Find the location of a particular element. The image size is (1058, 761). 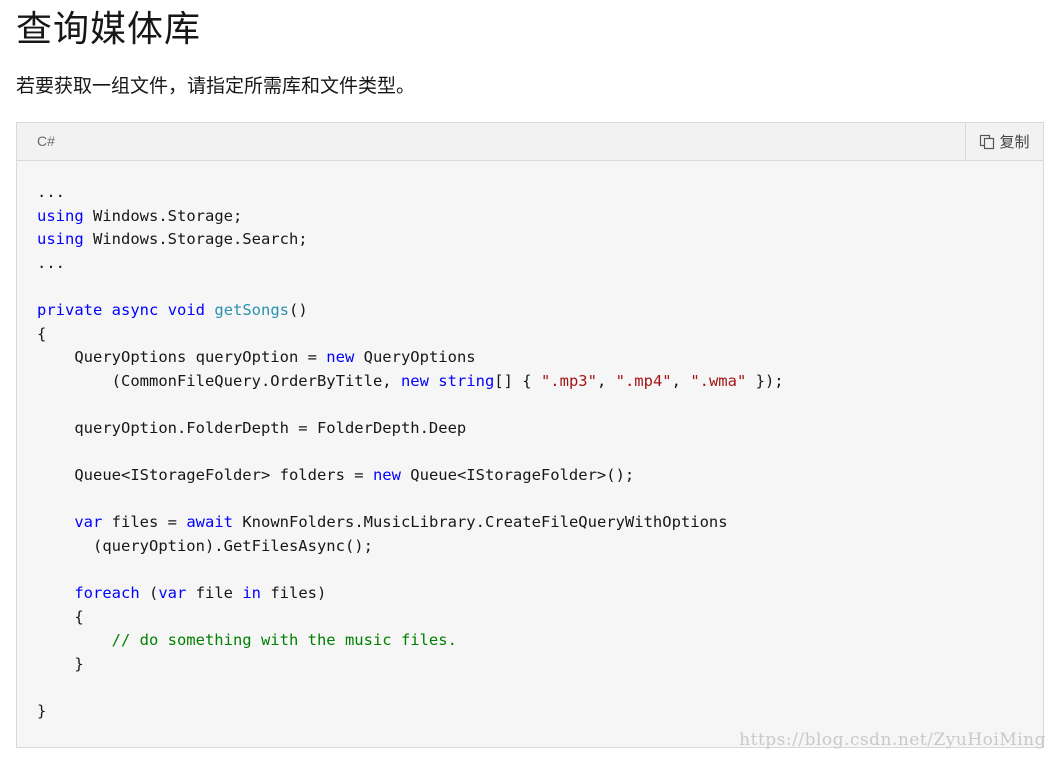

language-label: C# is located at coordinates (46, 141).